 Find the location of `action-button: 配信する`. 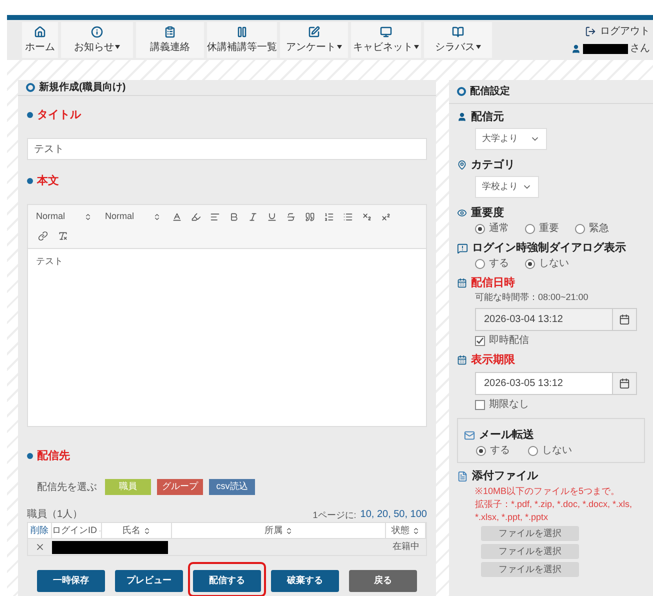

action-button: 配信する is located at coordinates (227, 581).